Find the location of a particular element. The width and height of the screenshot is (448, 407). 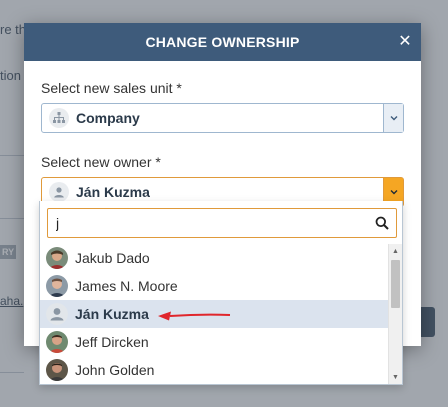

org-chart-icon is located at coordinates (59, 118).